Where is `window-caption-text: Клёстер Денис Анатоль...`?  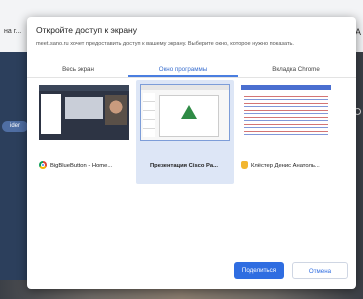 window-caption-text: Клёстер Денис Анатоль... is located at coordinates (285, 166).